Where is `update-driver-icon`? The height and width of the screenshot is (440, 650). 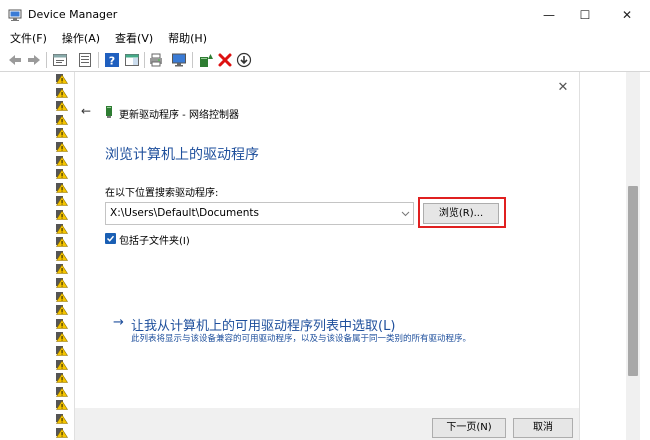
update-driver-icon is located at coordinates (206, 60).